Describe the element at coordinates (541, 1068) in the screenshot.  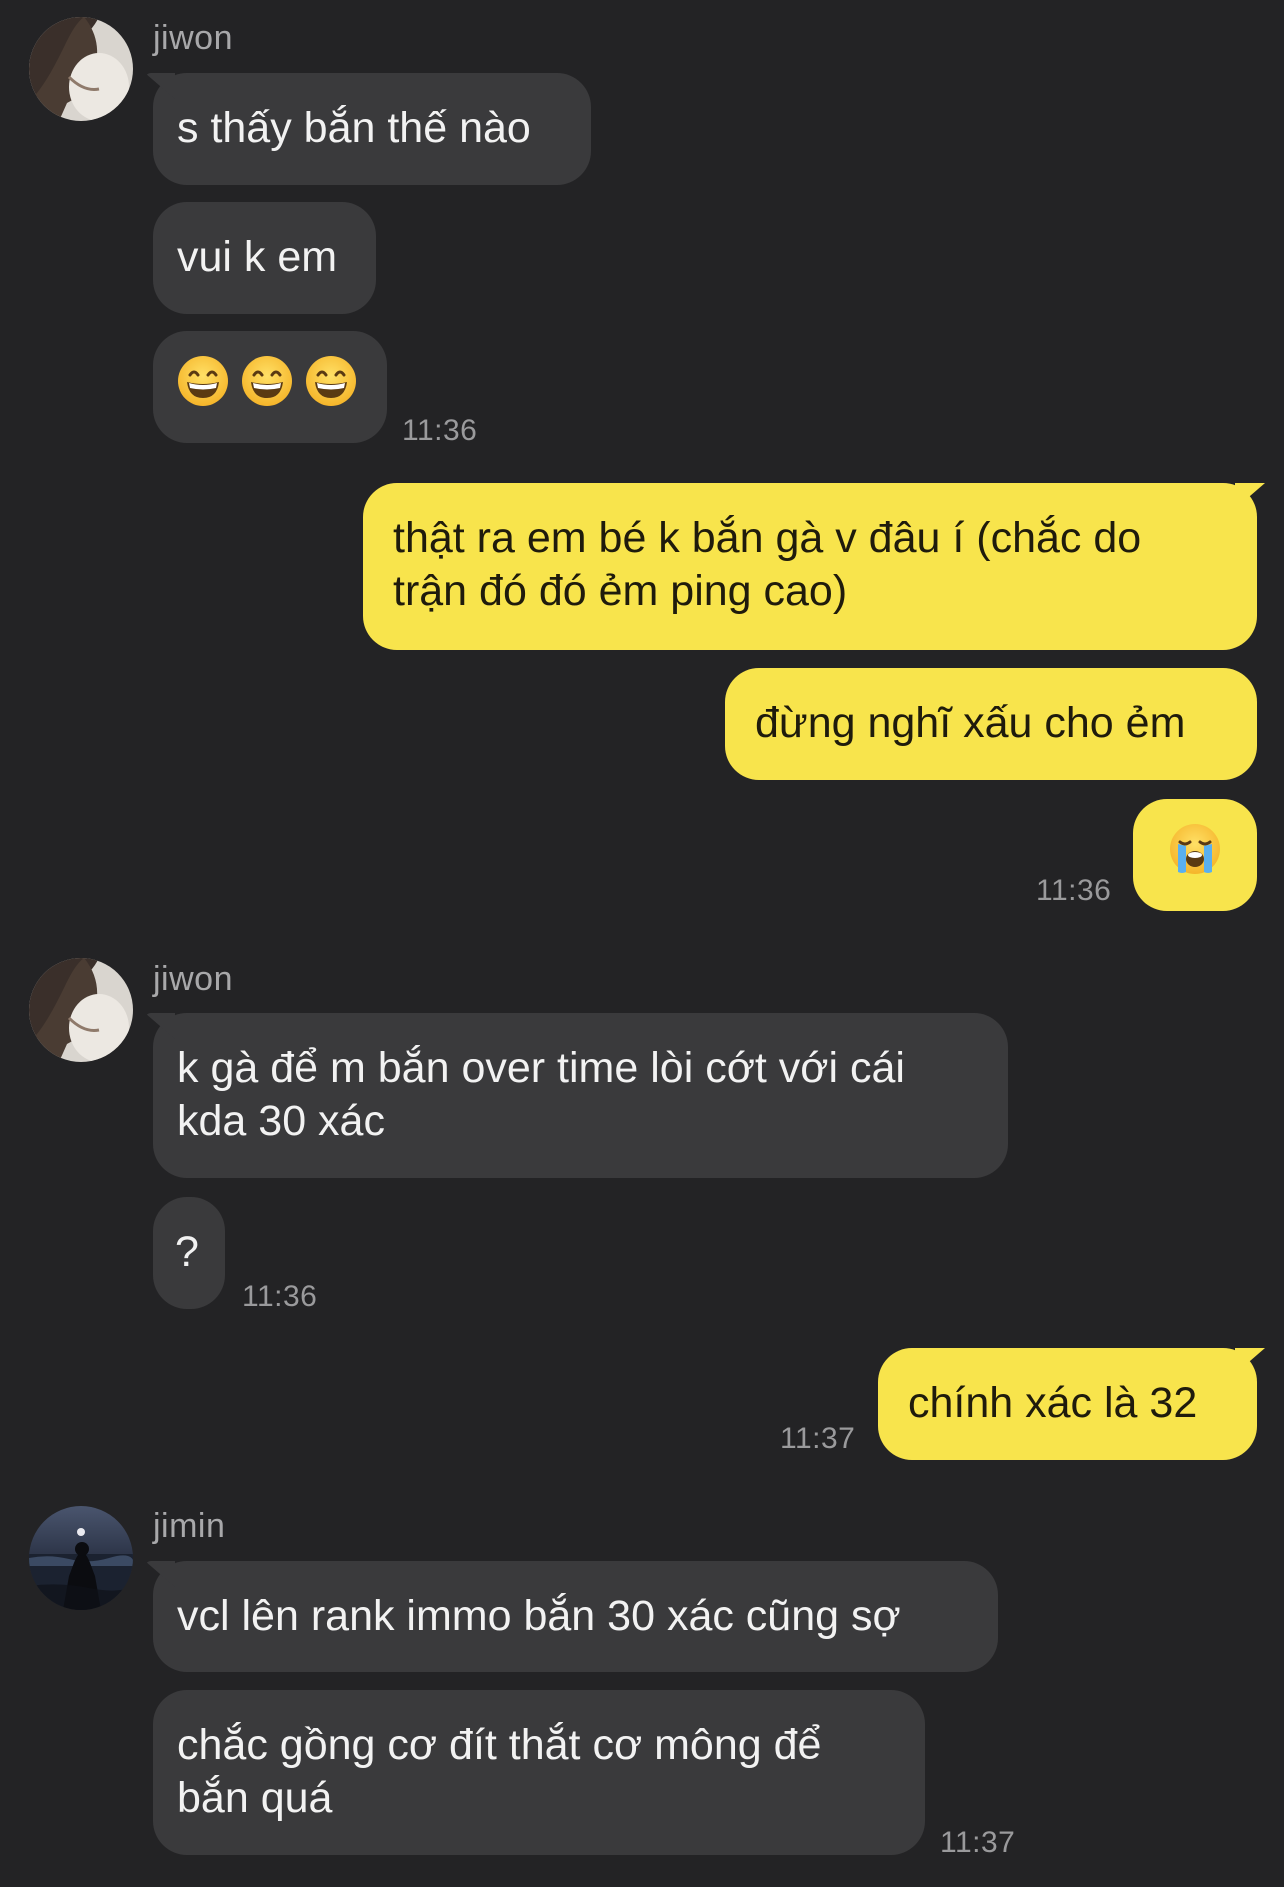
I see `message-text-line: k gà để m bắn over time lòi cớt với cái` at that location.